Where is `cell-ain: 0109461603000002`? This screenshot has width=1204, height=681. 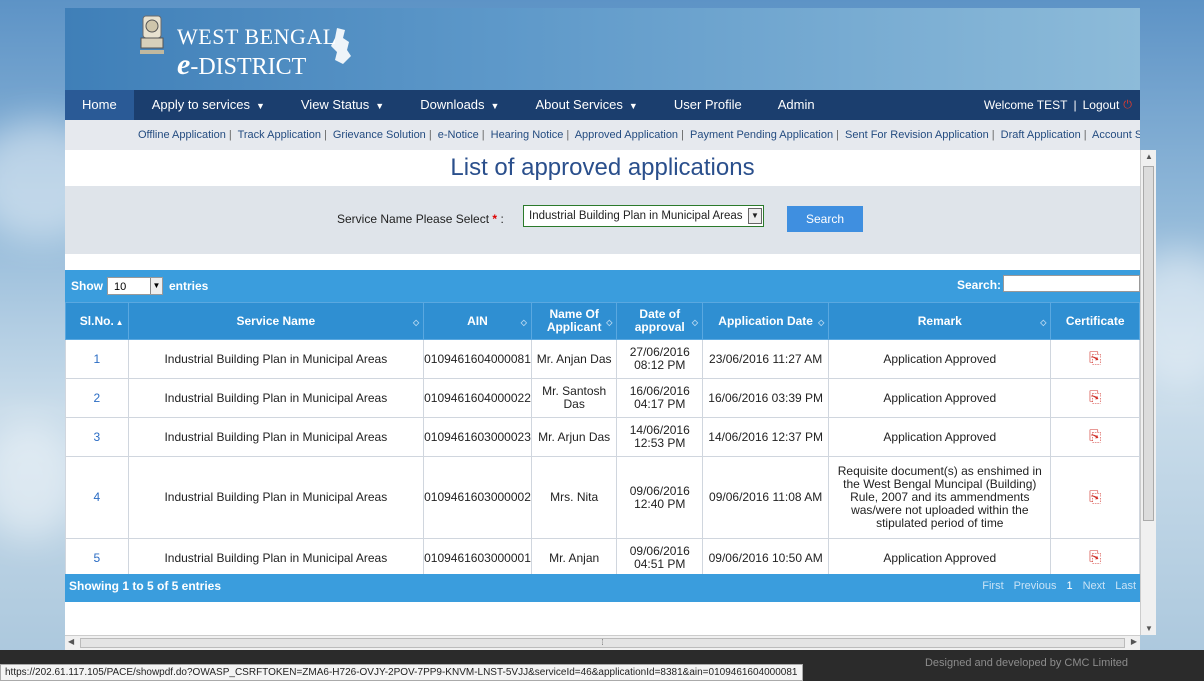 cell-ain: 0109461603000002 is located at coordinates (477, 497).